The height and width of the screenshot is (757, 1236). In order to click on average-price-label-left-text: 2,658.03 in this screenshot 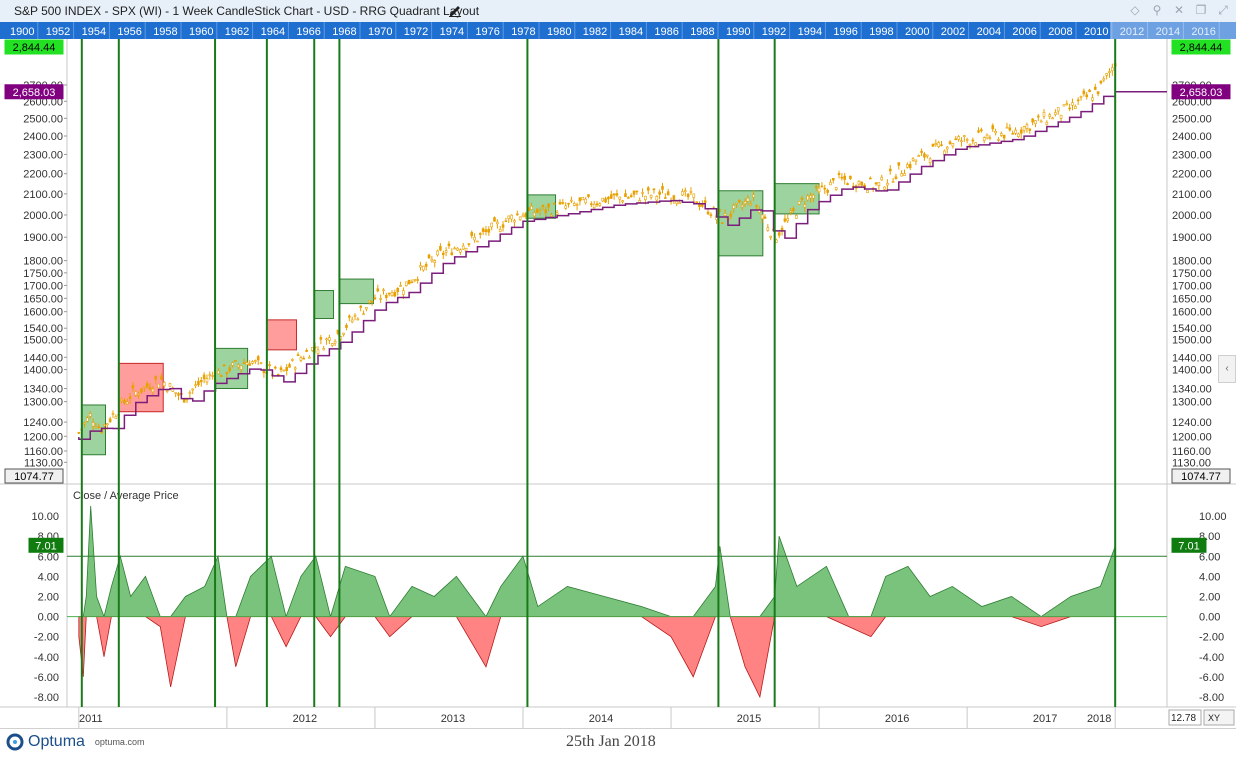, I will do `click(34, 93)`.